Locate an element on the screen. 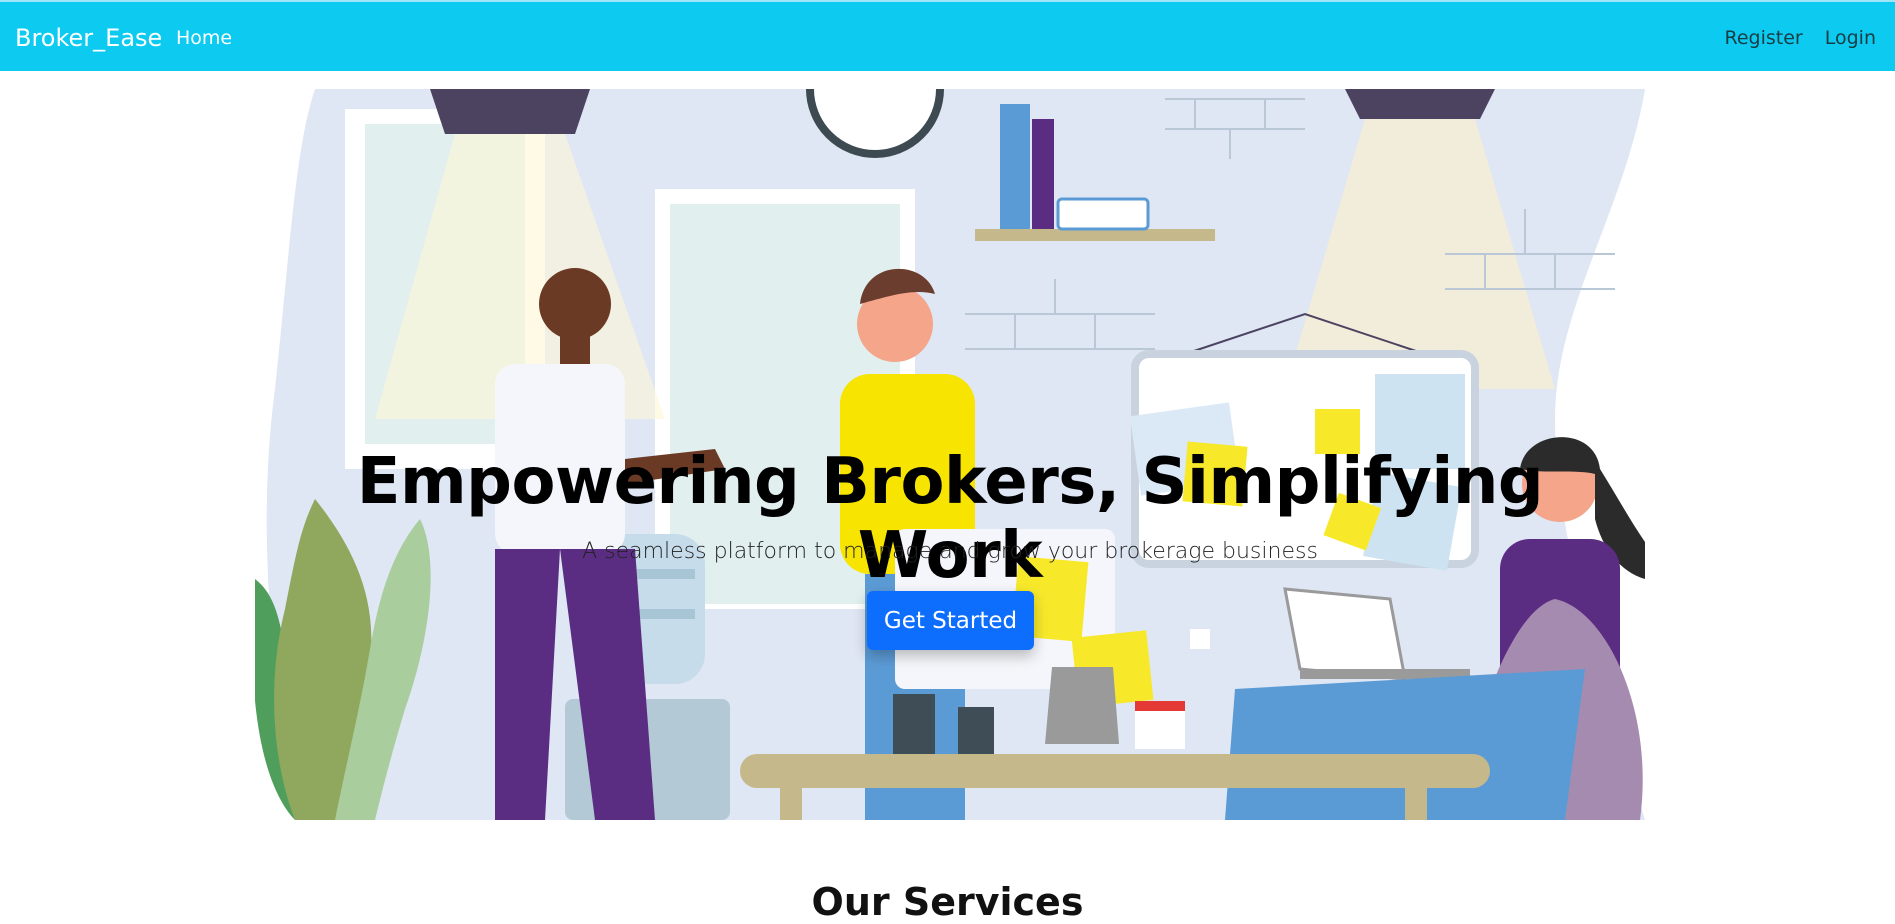 This screenshot has height=924, width=1895. nav-login-link: Login is located at coordinates (1850, 38).